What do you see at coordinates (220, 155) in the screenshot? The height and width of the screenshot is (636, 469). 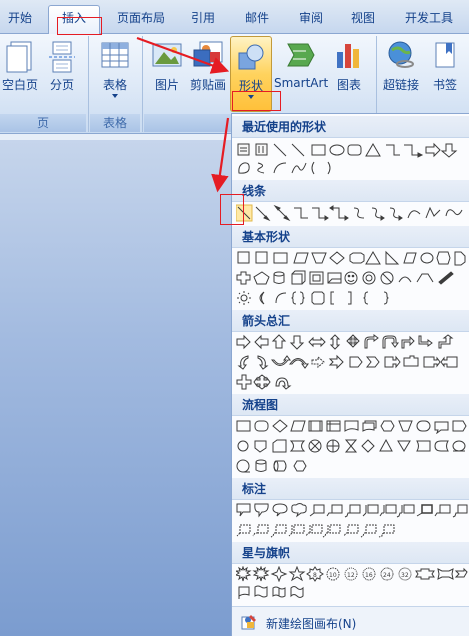 I see `arrow-to-line-tool` at bounding box center [220, 155].